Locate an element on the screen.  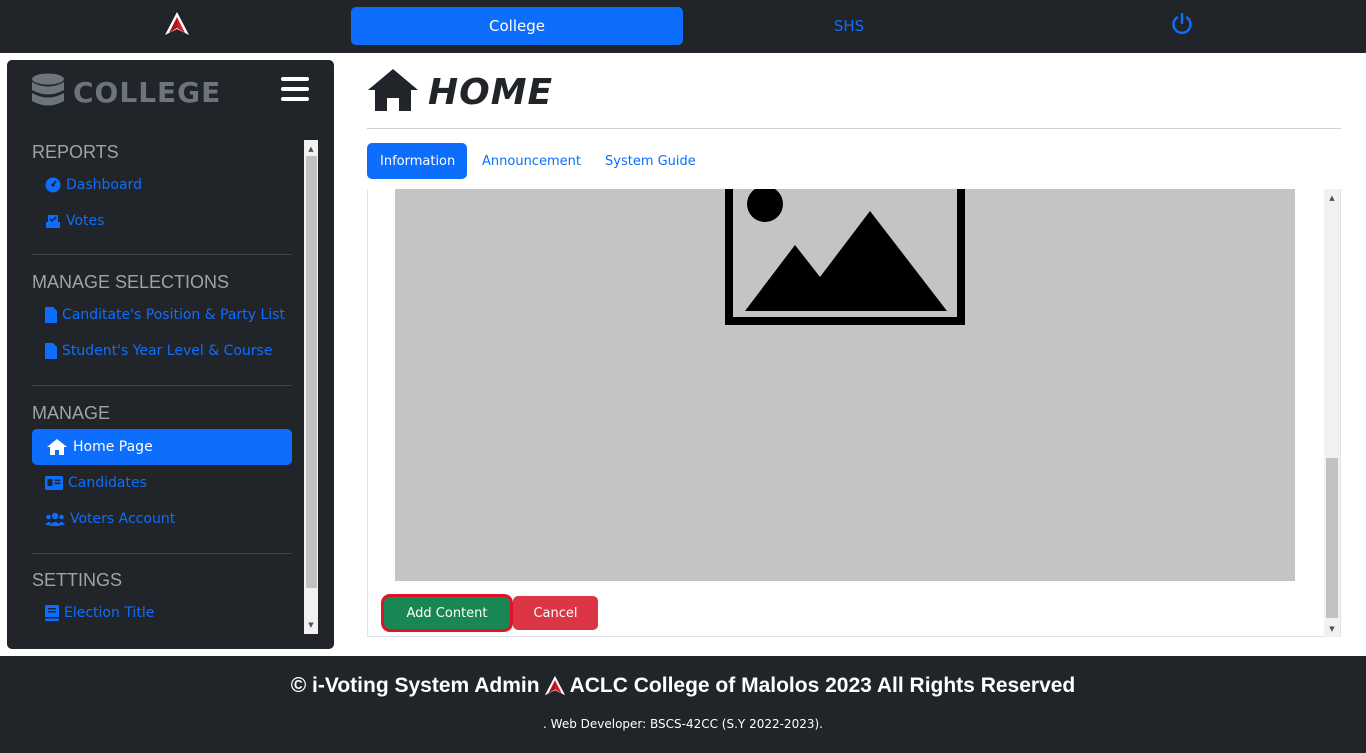
image-placeholder-icon is located at coordinates (845, 257).